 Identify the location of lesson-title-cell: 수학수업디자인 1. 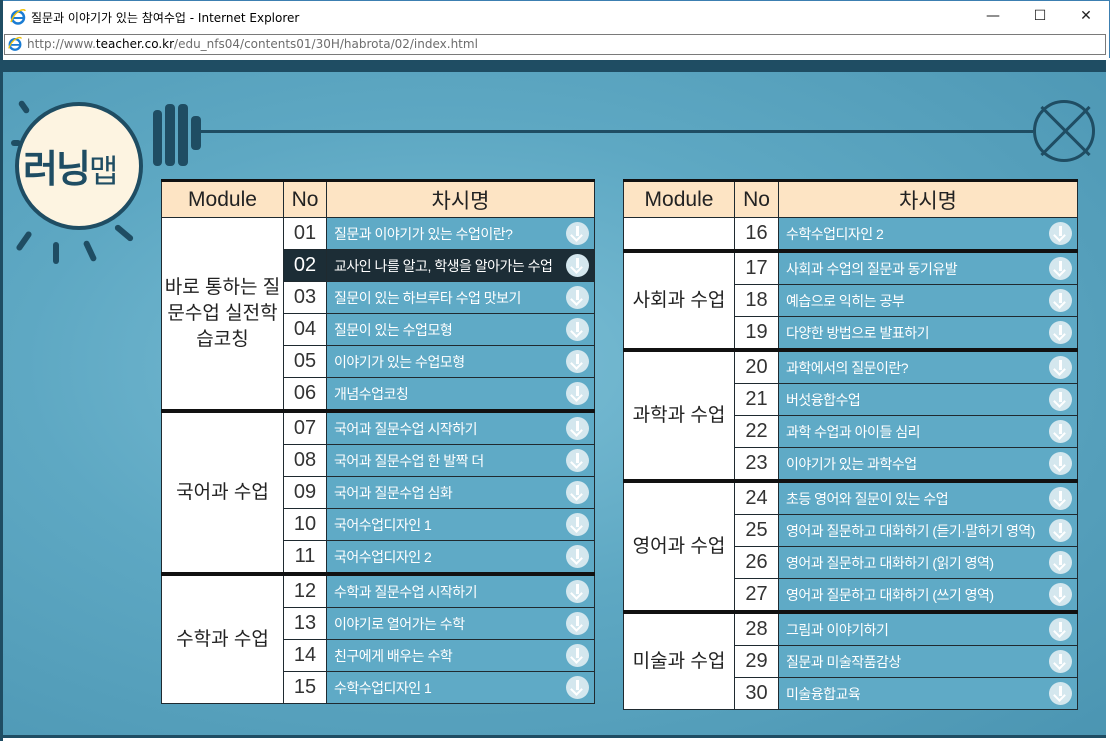
(460, 687).